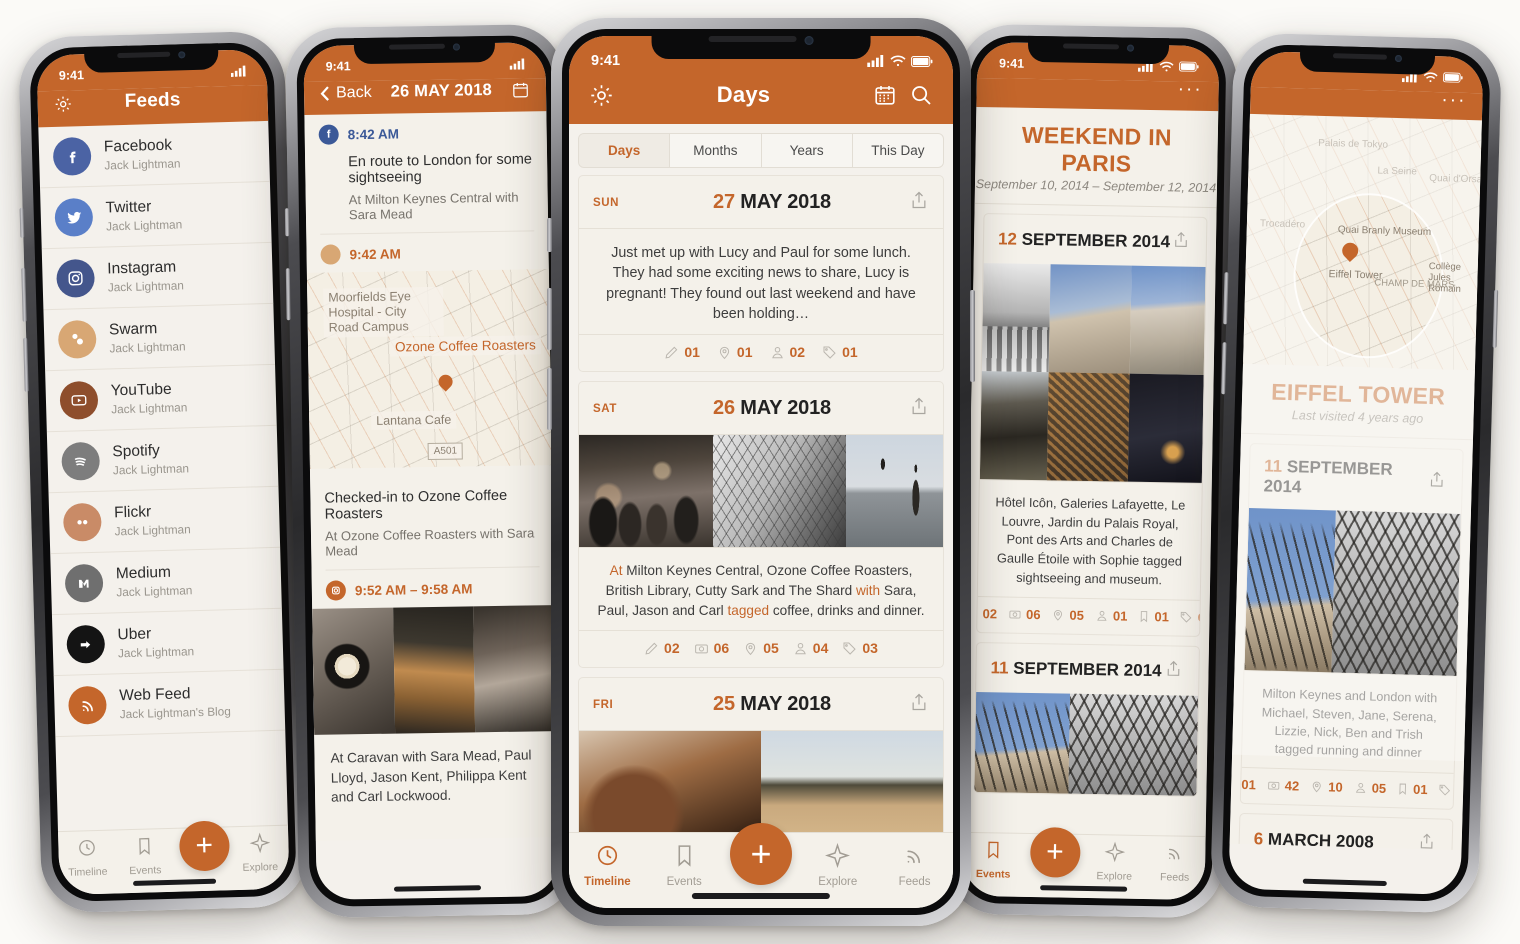  Describe the element at coordinates (897, 150) in the screenshot. I see `segment-this-day: This Day` at that location.